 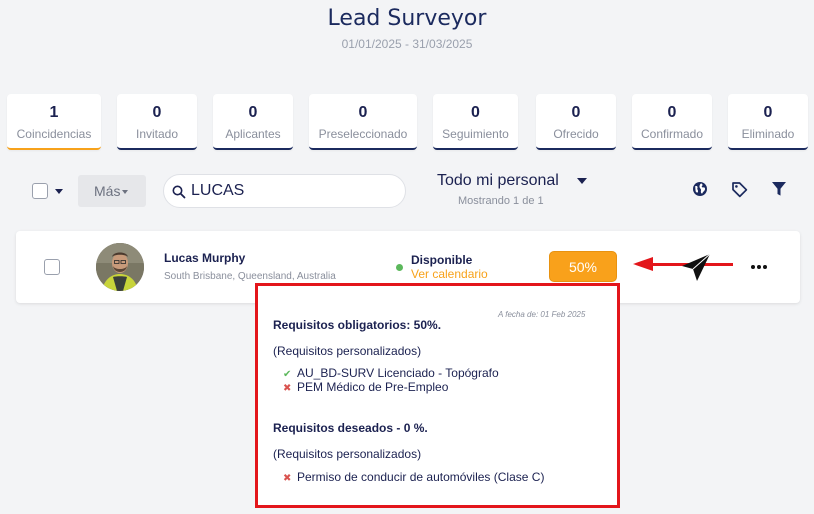 I want to click on requirement-text: AU_BD-SURV Licenciado - Topógrafo, so click(x=398, y=373).